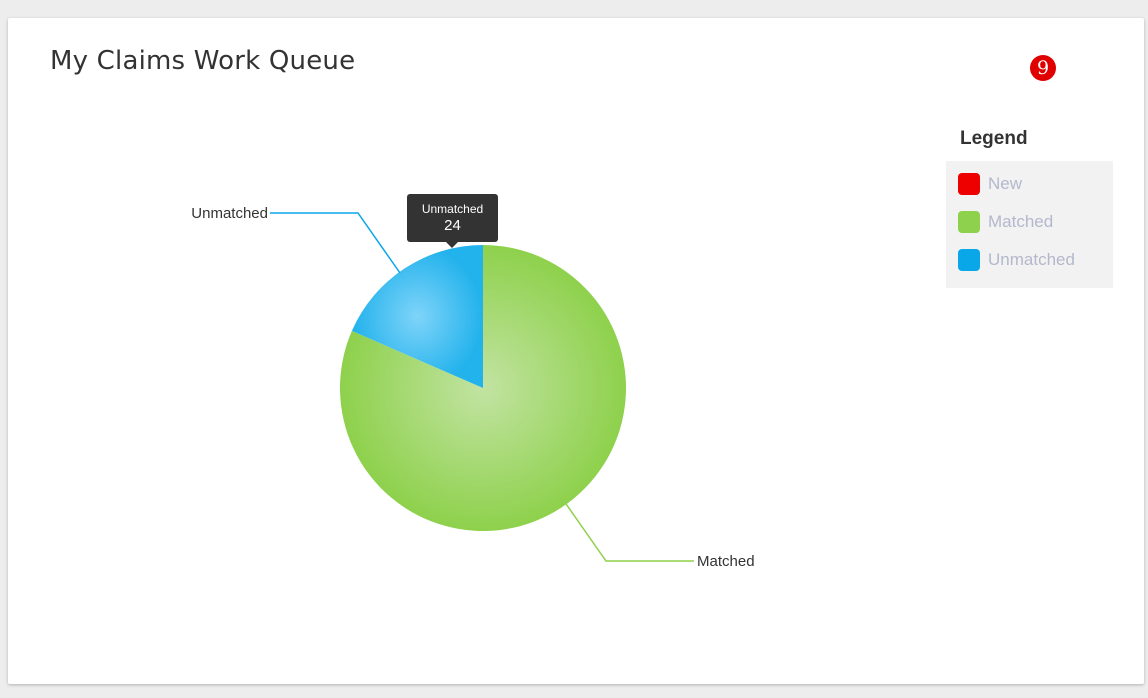 This screenshot has width=1148, height=698. What do you see at coordinates (969, 184) in the screenshot?
I see `legend-swatch-new` at bounding box center [969, 184].